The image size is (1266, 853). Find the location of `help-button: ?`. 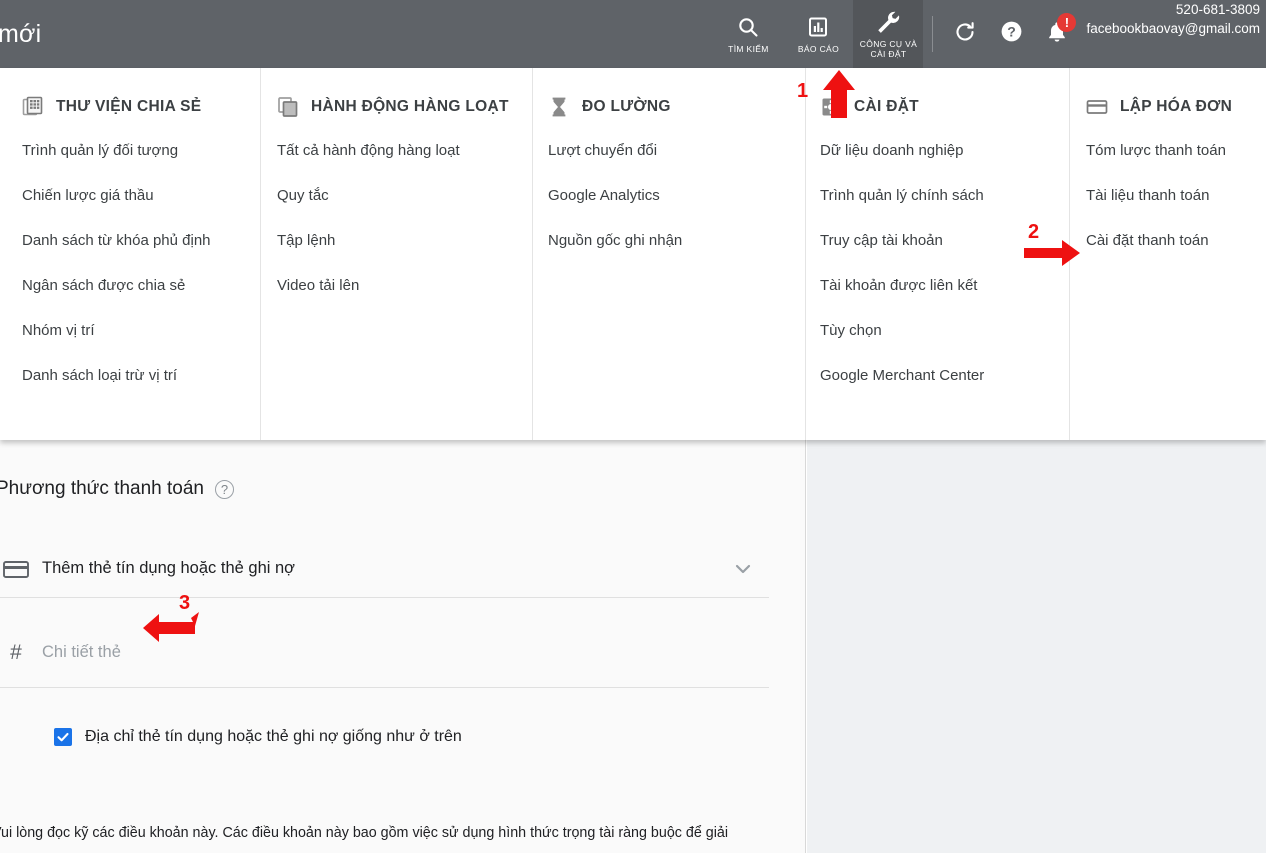

help-button: ? is located at coordinates (1011, 34).